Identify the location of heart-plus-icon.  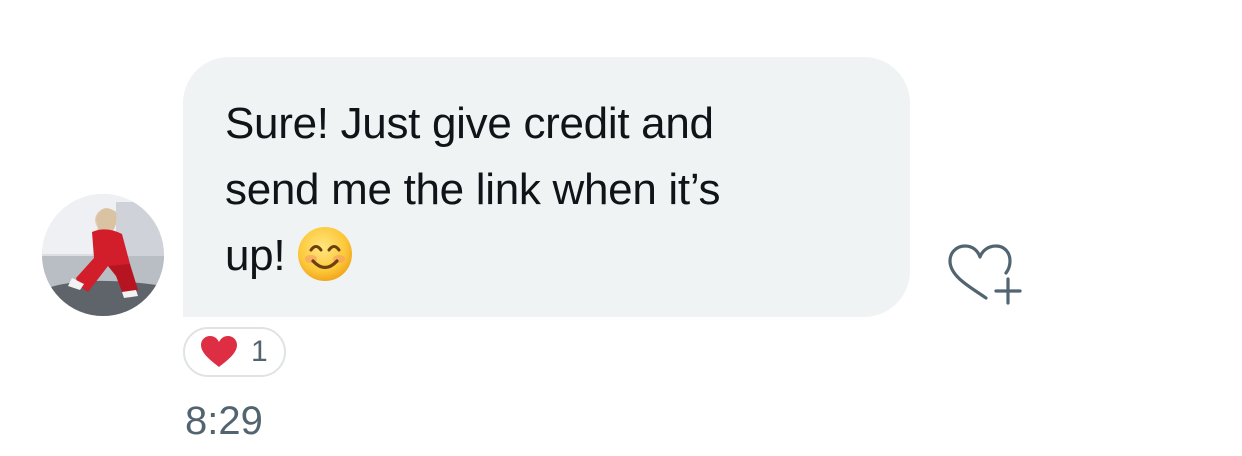
(984, 275).